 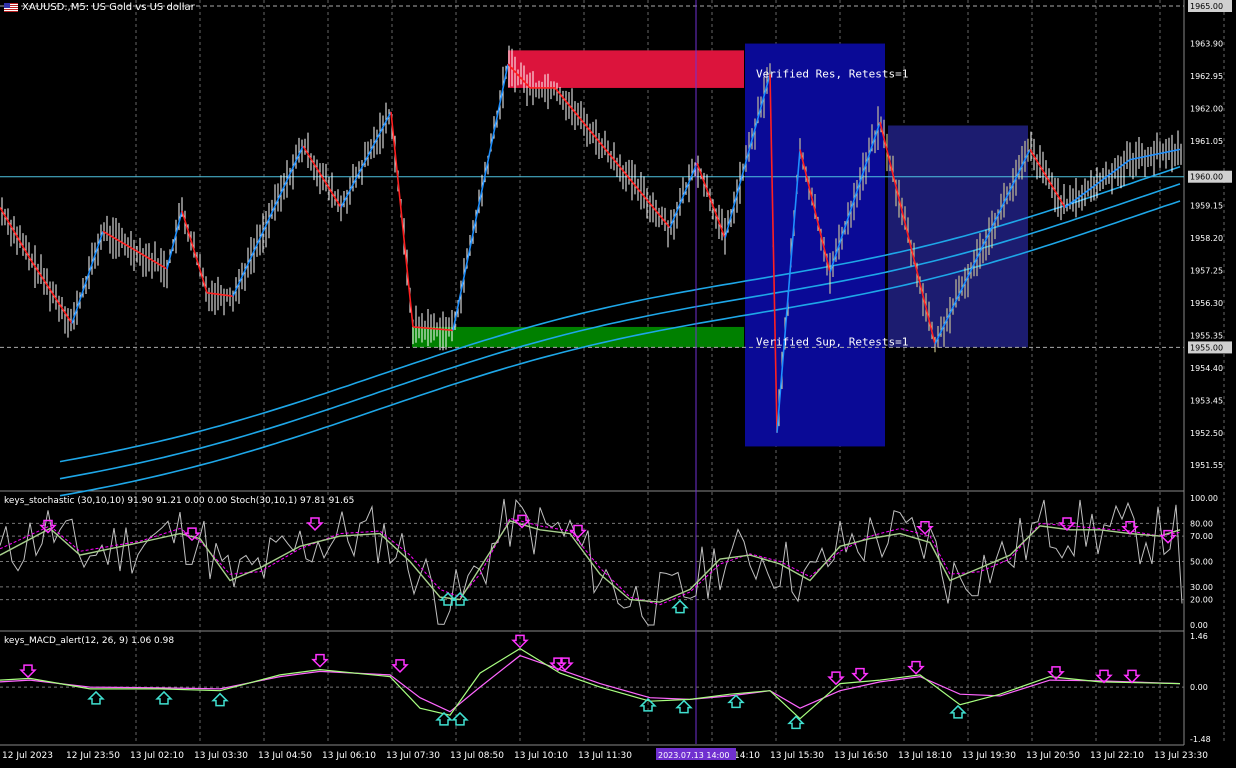 I want to click on support-zone, so click(x=578, y=337).